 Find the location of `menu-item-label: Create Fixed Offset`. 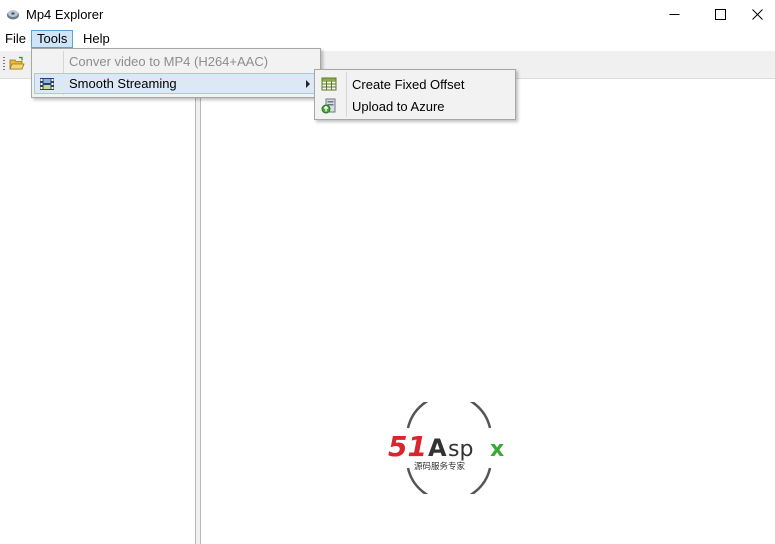

menu-item-label: Create Fixed Offset is located at coordinates (408, 84).